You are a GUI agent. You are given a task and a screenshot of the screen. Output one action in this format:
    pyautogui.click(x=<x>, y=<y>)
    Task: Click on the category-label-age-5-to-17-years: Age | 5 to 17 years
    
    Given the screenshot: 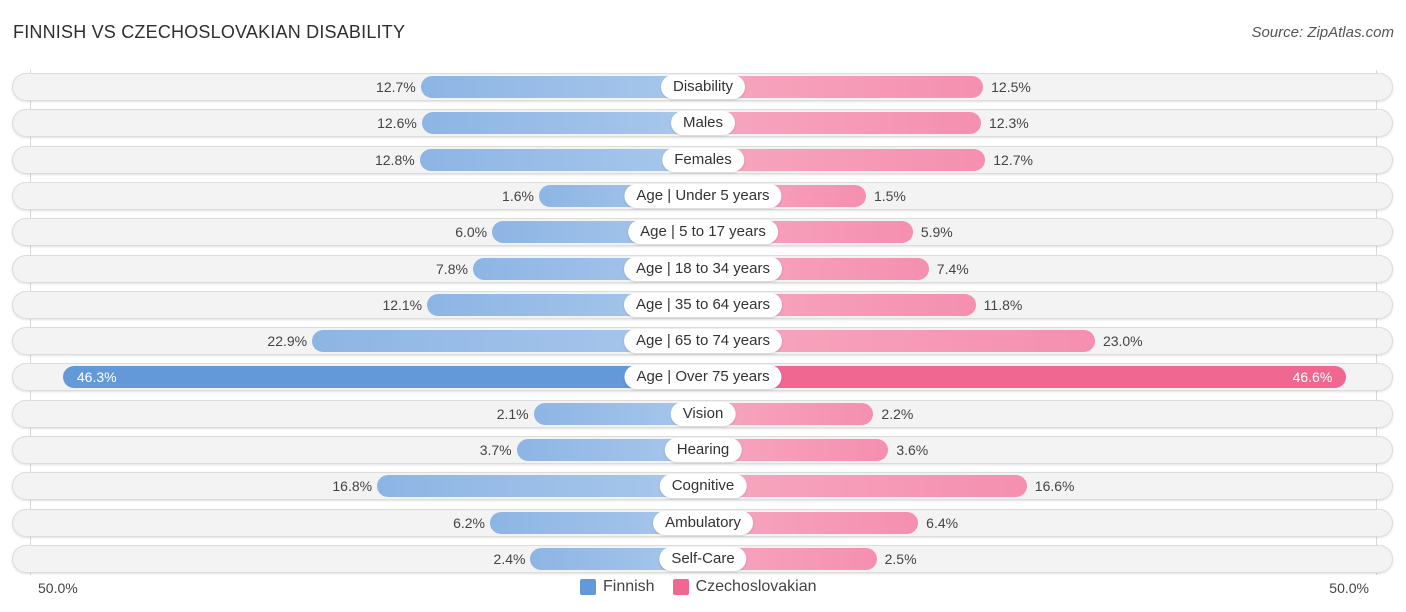 What is the action you would take?
    pyautogui.click(x=703, y=232)
    